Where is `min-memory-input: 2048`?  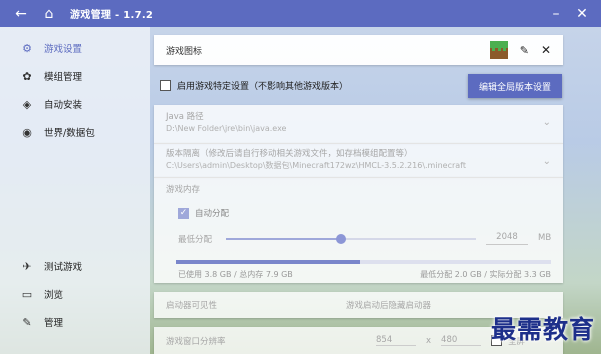 min-memory-input: 2048 is located at coordinates (507, 237).